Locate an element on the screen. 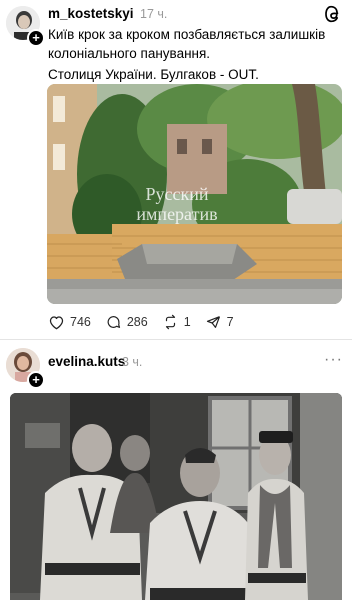 This screenshot has width=352, height=600. repost-button: 1 is located at coordinates (176, 322).